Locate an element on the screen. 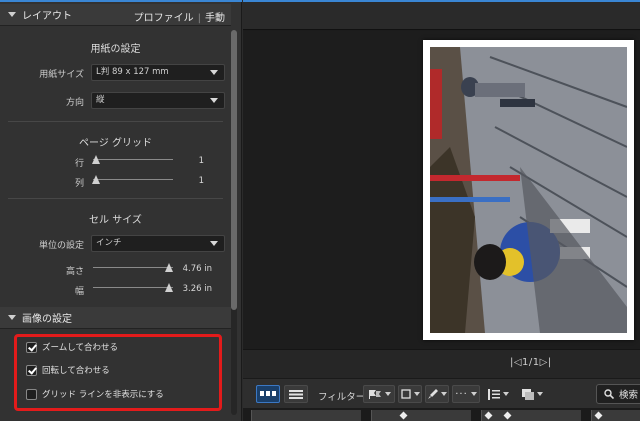 The image size is (640, 421). columns-value: 1 is located at coordinates (201, 181).